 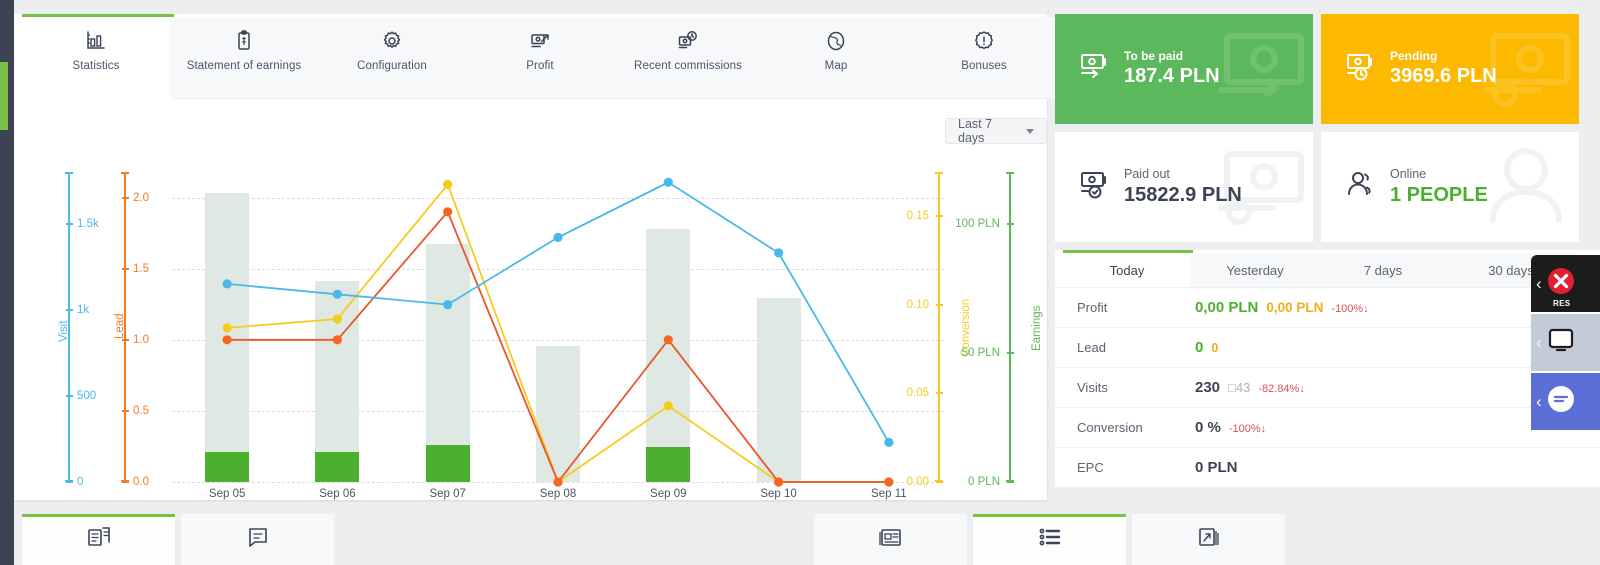 I want to click on stats-row-visits: Visits 230 □43 -82.84%↓, so click(x=1327, y=387).